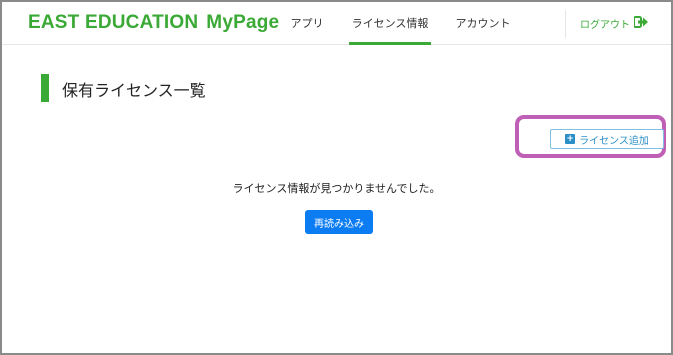 This screenshot has height=355, width=673. I want to click on nav-item-license-info-label: ライセンス情報, so click(390, 23).